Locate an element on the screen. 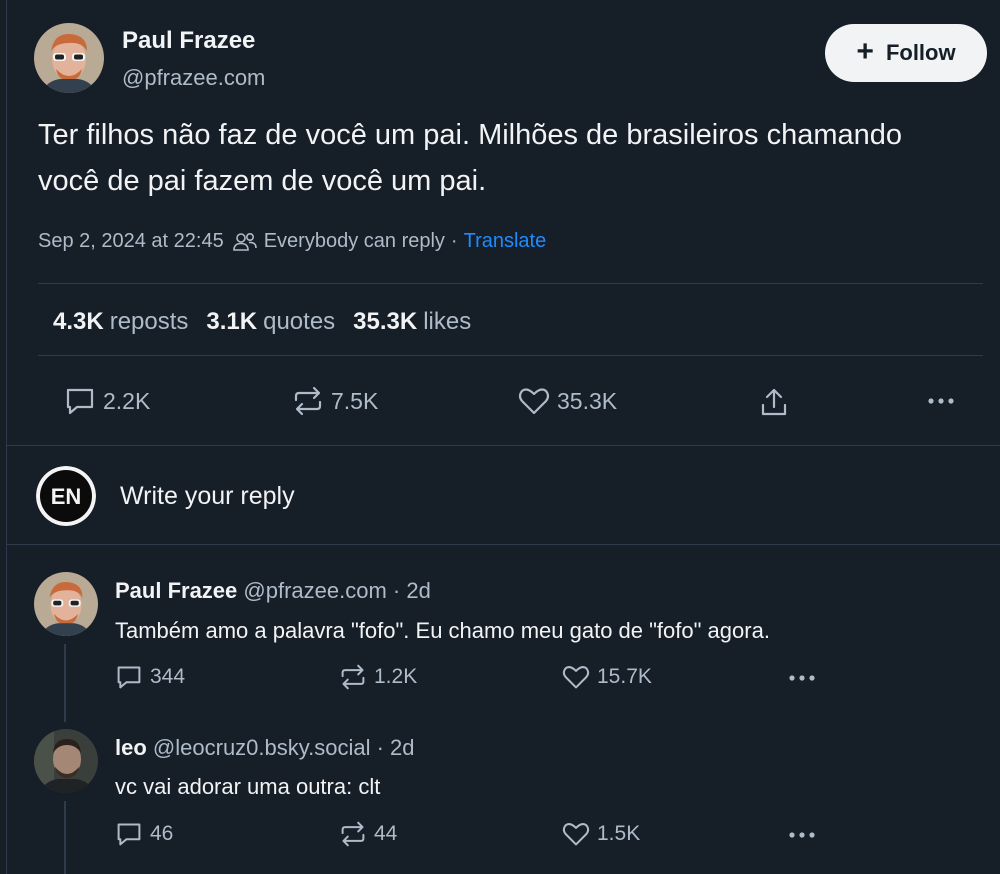 This screenshot has height=874, width=1000. people-icon is located at coordinates (244, 241).